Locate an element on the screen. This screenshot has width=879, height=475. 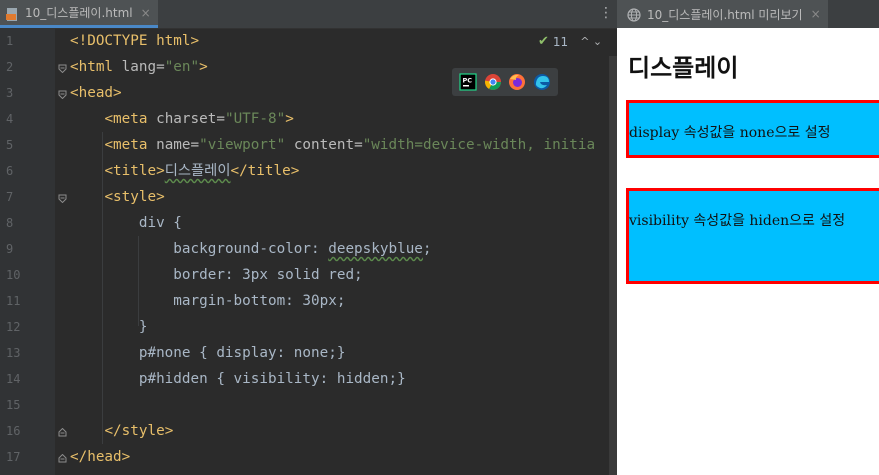
code-token: "UTF-8" is located at coordinates (255, 119).